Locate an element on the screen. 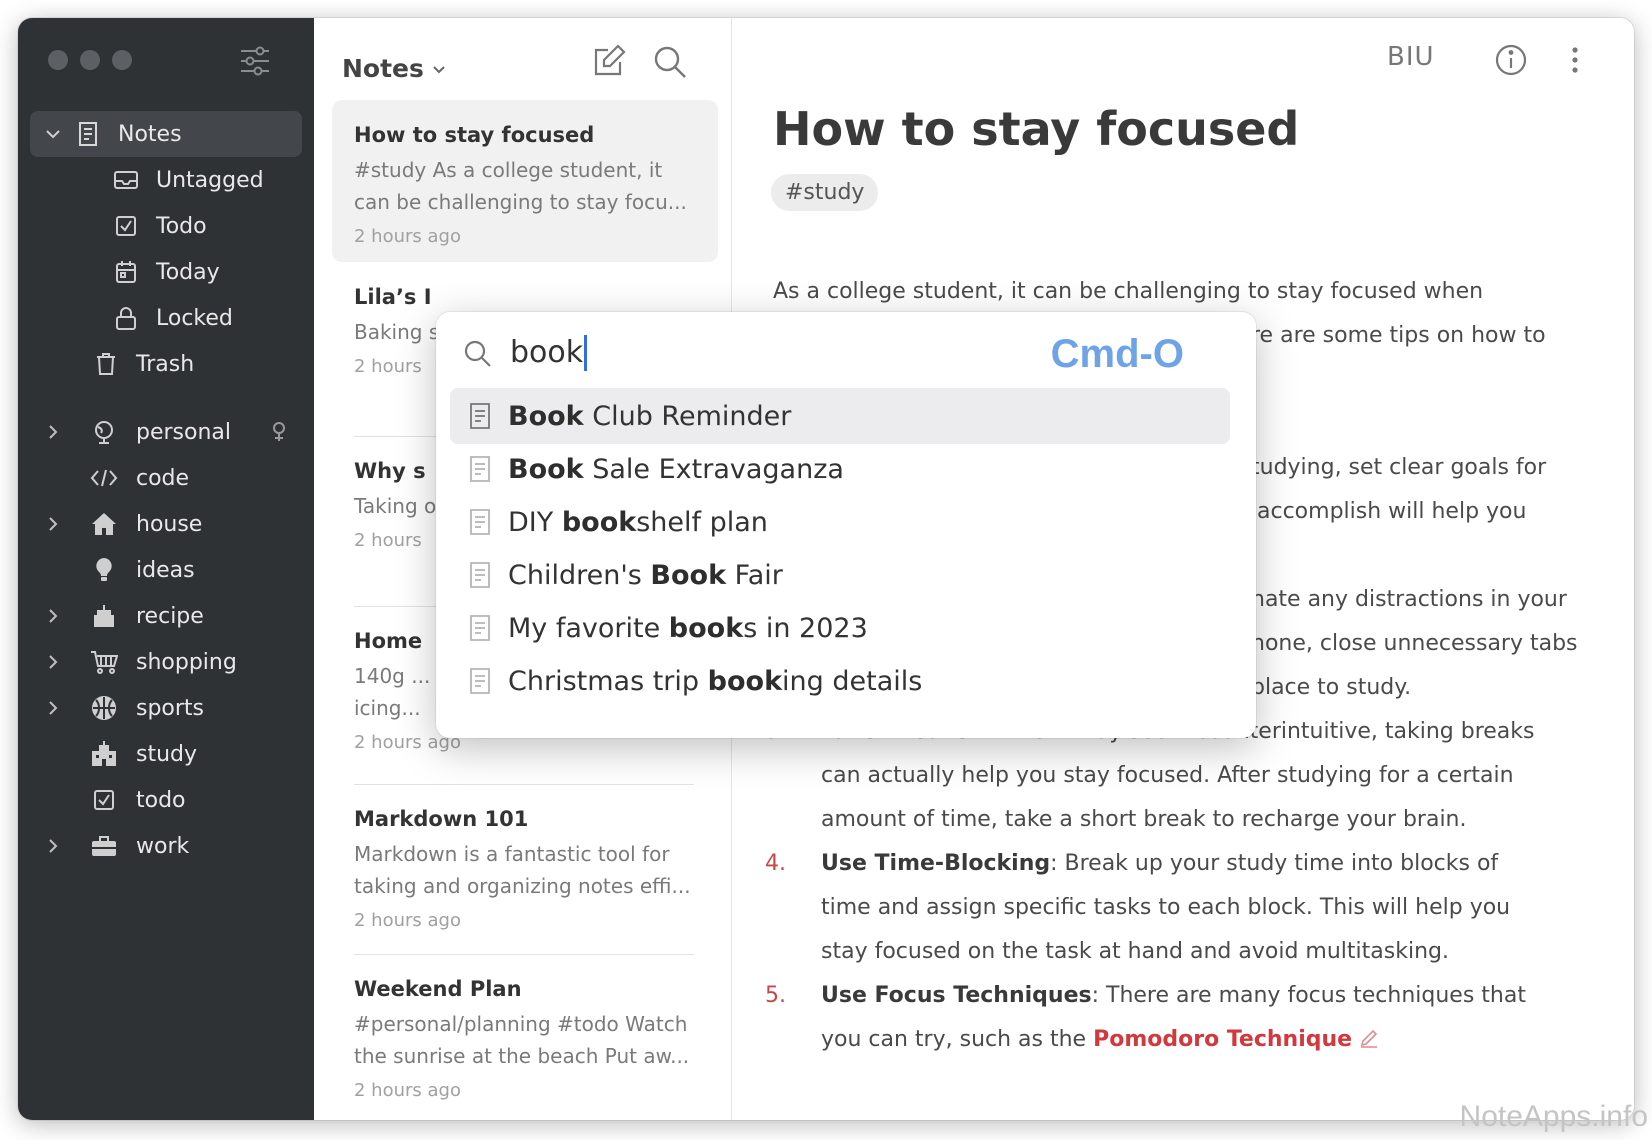 This screenshot has width=1652, height=1140. tag-todo: todo is located at coordinates (166, 800).